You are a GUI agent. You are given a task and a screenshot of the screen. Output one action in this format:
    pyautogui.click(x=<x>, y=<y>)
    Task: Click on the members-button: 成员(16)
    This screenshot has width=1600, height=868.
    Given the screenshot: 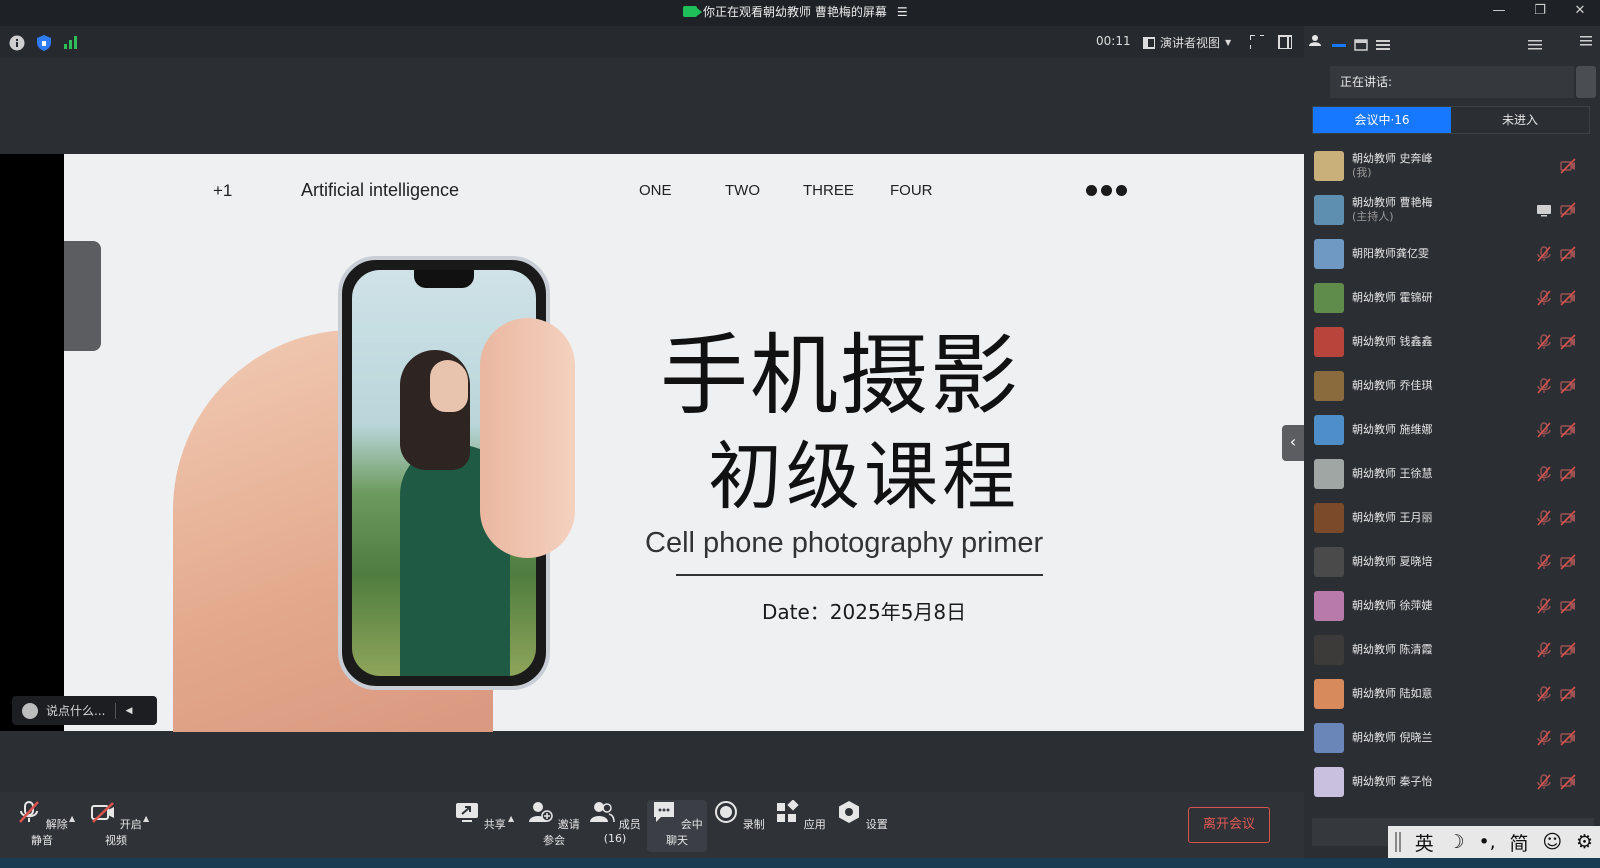 What is the action you would take?
    pyautogui.click(x=615, y=822)
    